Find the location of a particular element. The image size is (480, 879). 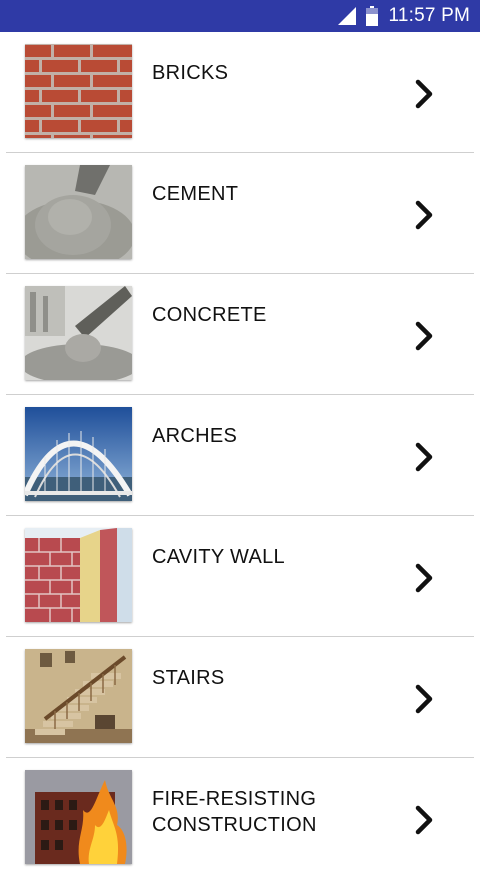

battery-icon is located at coordinates (372, 16).